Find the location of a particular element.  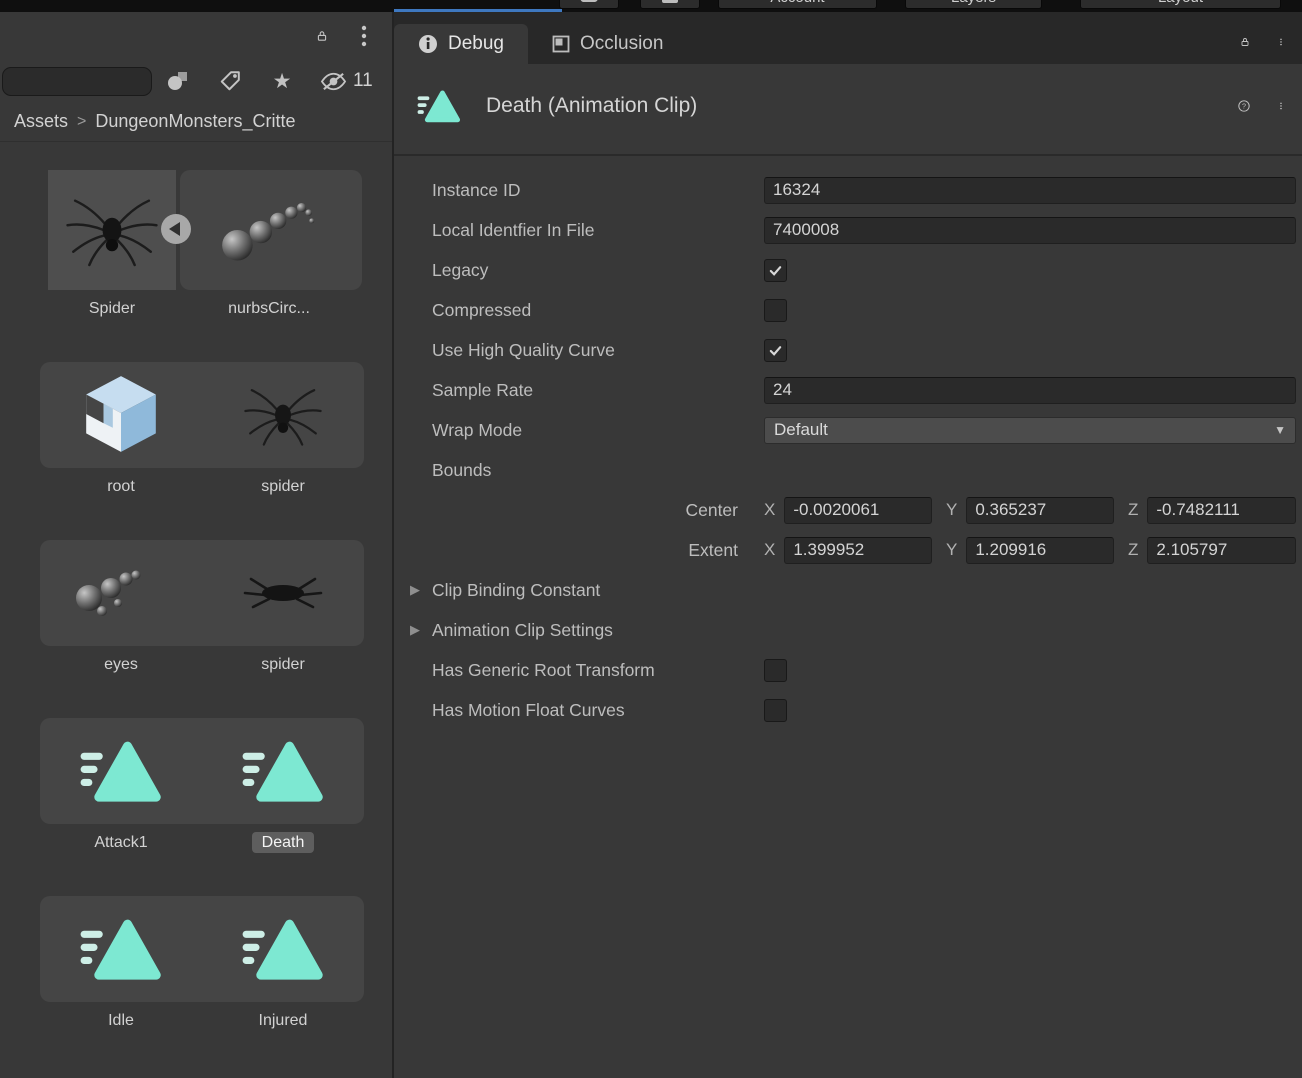

inspector-title: Death (Animation Clip) is located at coordinates (592, 105).